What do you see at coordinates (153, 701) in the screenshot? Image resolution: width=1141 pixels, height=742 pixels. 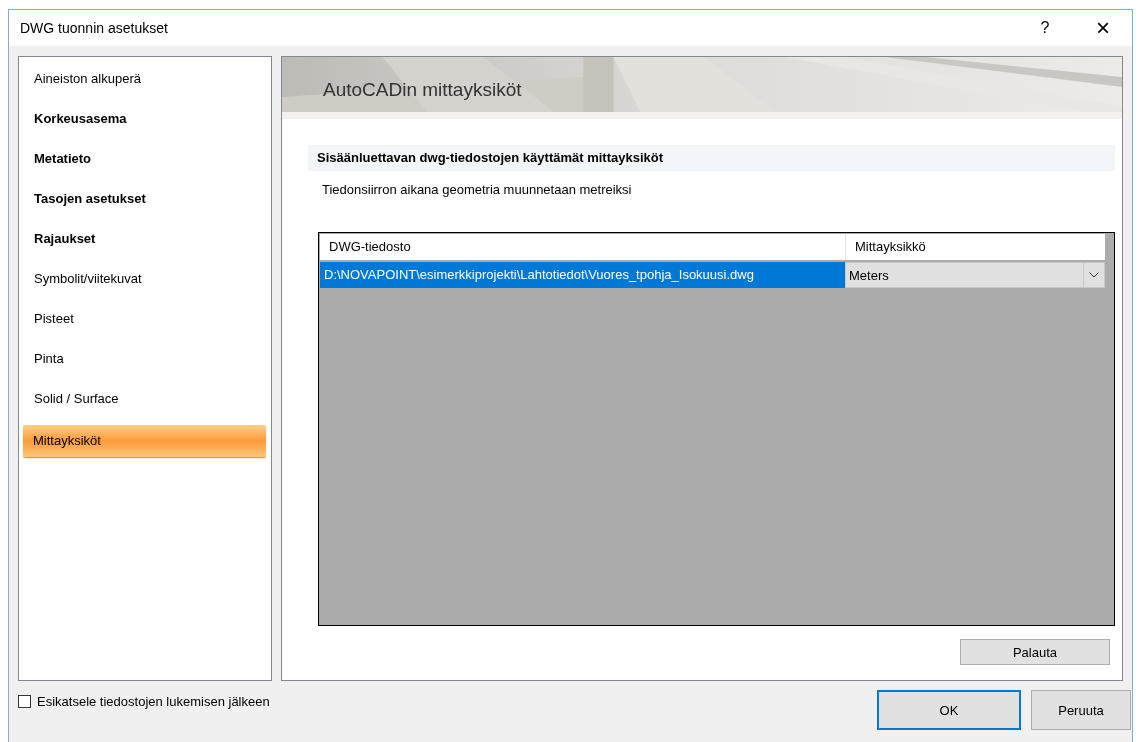 I see `checkbox-label: Esikatsele tiedostojen lukemisen jälkeen` at bounding box center [153, 701].